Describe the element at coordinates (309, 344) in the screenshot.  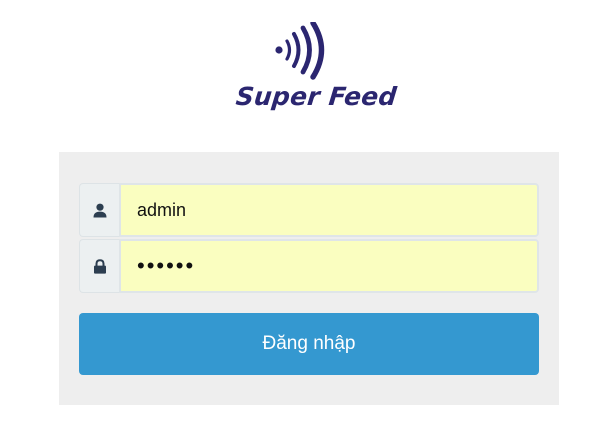
I see `login-button: Đăng nhập` at that location.